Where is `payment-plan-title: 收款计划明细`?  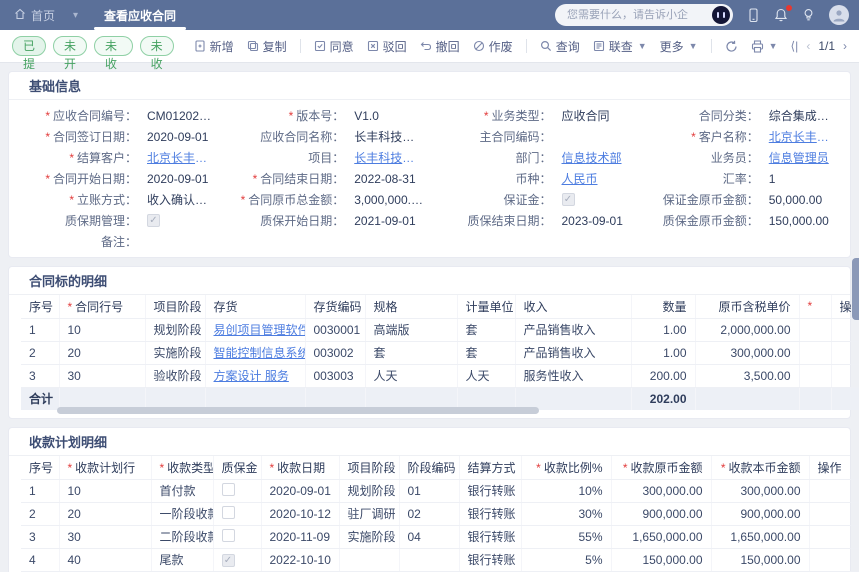 payment-plan-title: 收款计划明细 is located at coordinates (429, 442).